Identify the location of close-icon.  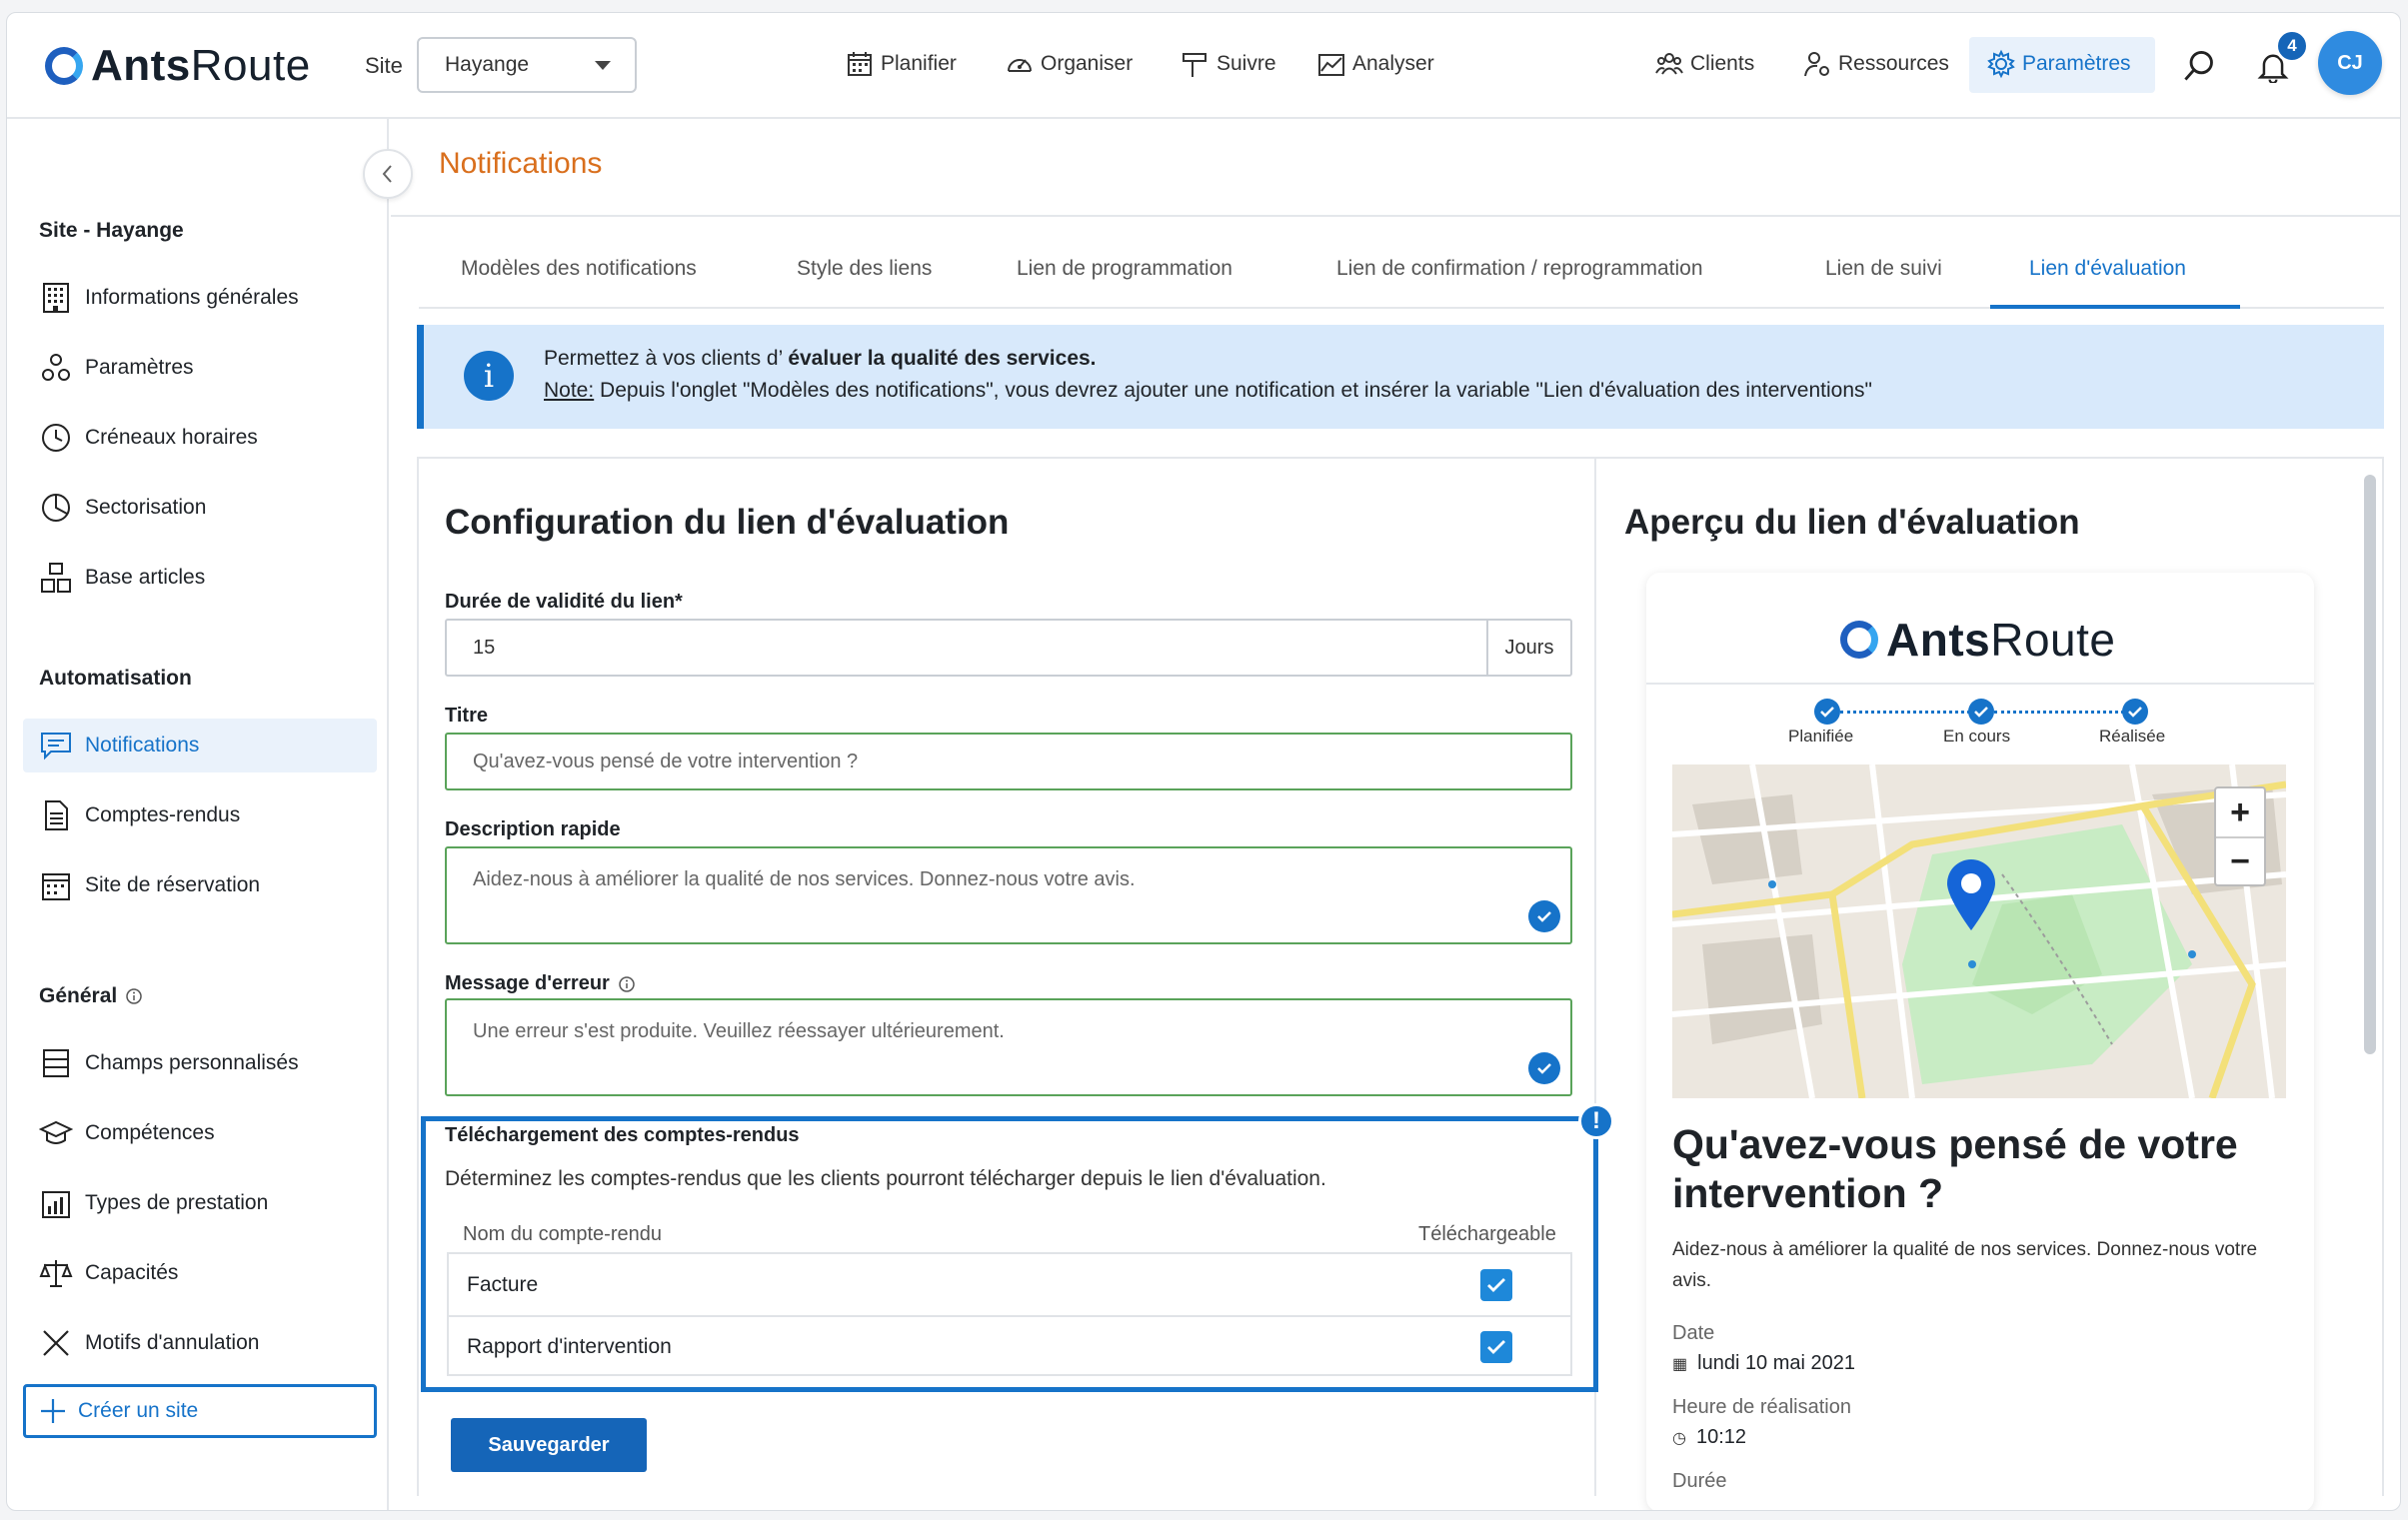
(56, 1343).